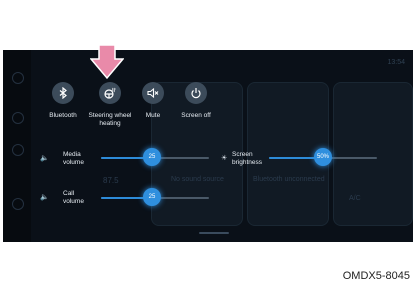 The image size is (416, 287). Describe the element at coordinates (63, 115) in the screenshot. I see `bluetooth-label: Bluetooth` at that location.